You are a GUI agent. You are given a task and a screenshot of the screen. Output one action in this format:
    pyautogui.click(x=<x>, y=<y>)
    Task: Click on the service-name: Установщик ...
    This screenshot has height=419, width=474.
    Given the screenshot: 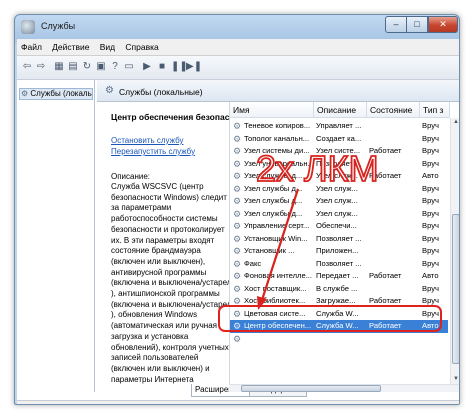 What is the action you would take?
    pyautogui.click(x=269, y=250)
    